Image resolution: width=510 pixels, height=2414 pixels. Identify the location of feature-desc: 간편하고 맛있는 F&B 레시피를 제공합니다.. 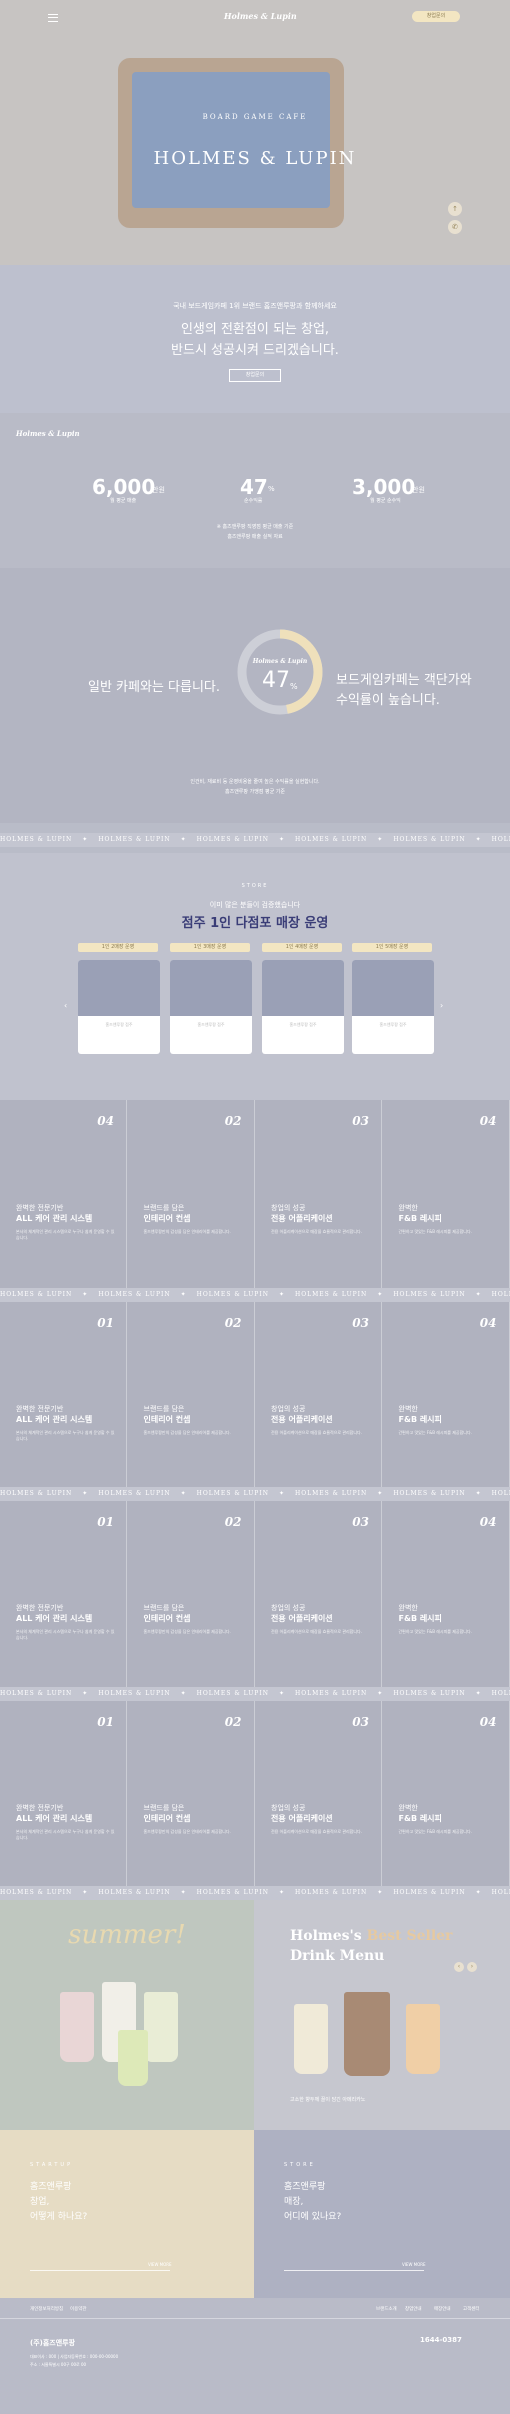
(435, 1831).